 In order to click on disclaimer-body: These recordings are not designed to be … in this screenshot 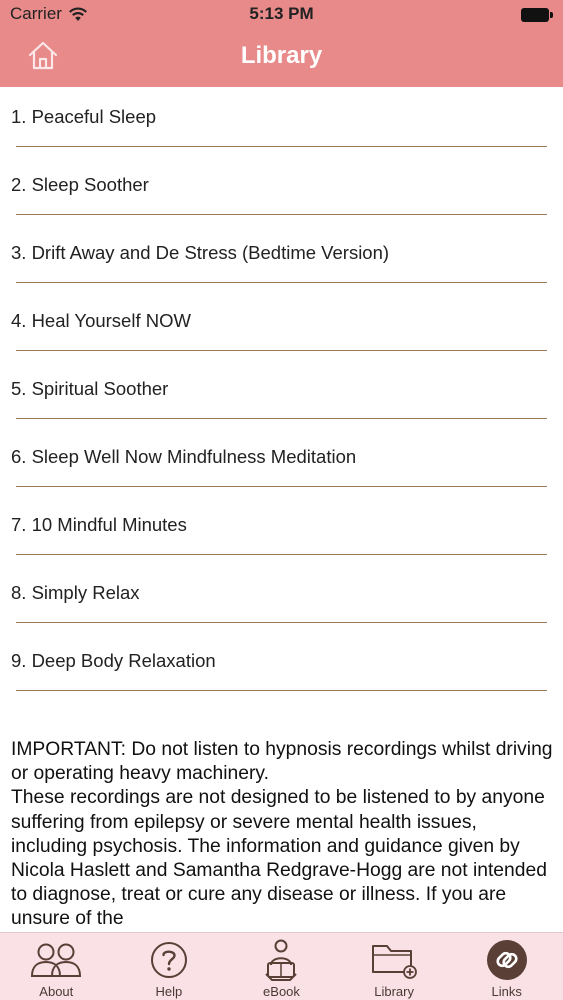, I will do `click(279, 858)`.